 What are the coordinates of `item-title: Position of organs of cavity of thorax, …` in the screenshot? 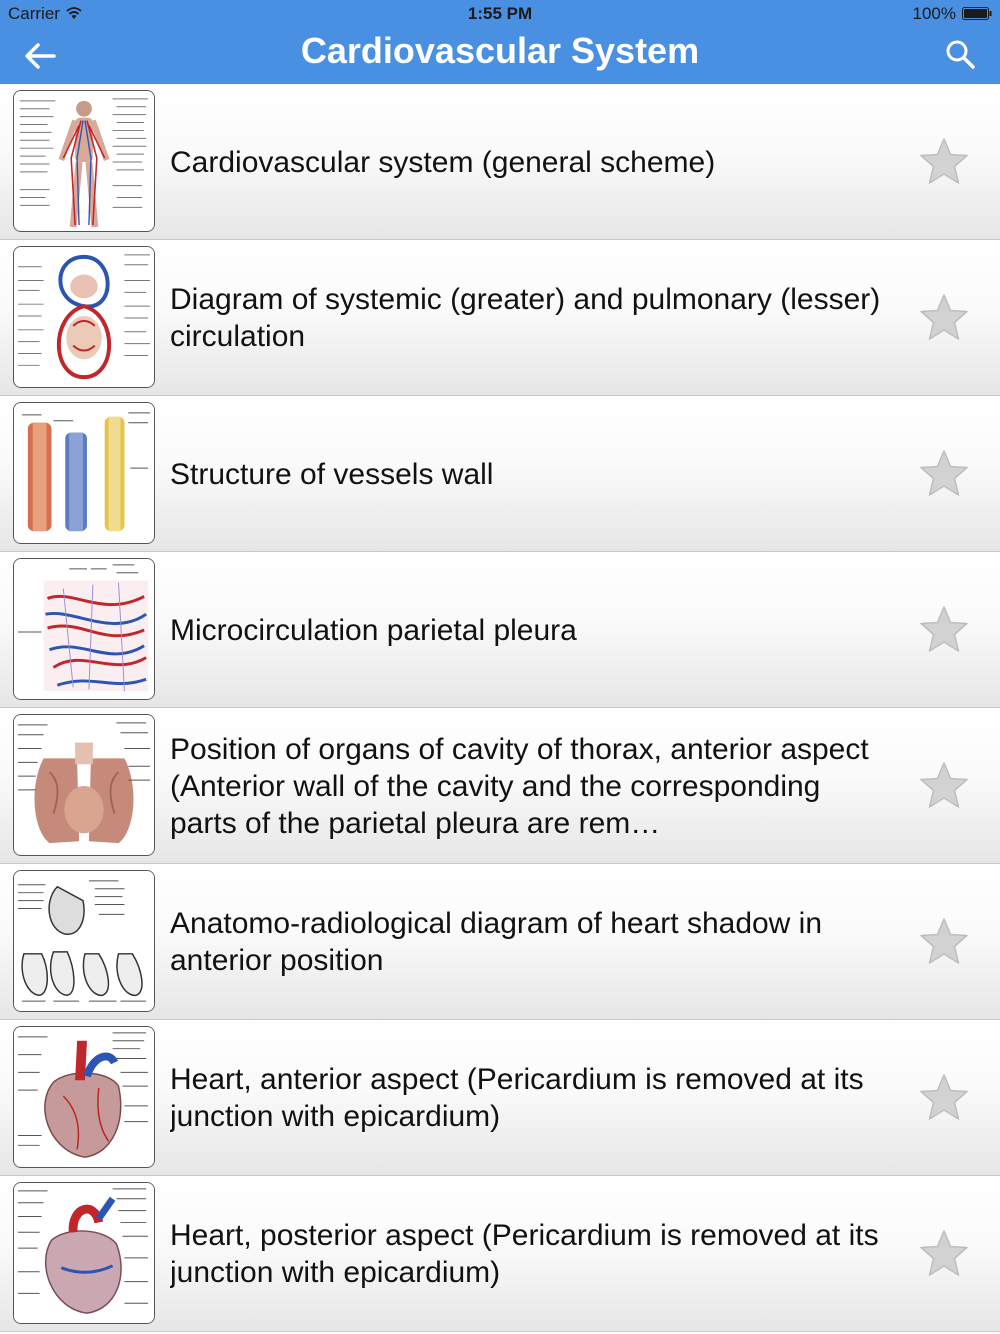 It's located at (519, 786).